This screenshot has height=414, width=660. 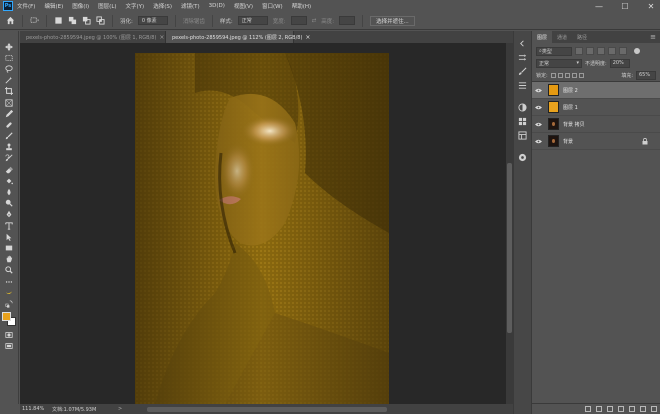 I want to click on clone-stamp-tool-icon, so click(x=9, y=147).